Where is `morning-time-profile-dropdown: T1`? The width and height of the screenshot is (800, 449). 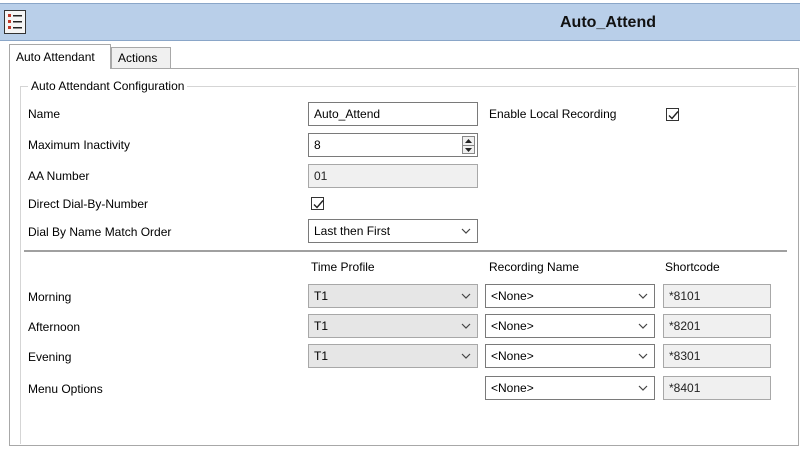 morning-time-profile-dropdown: T1 is located at coordinates (393, 296).